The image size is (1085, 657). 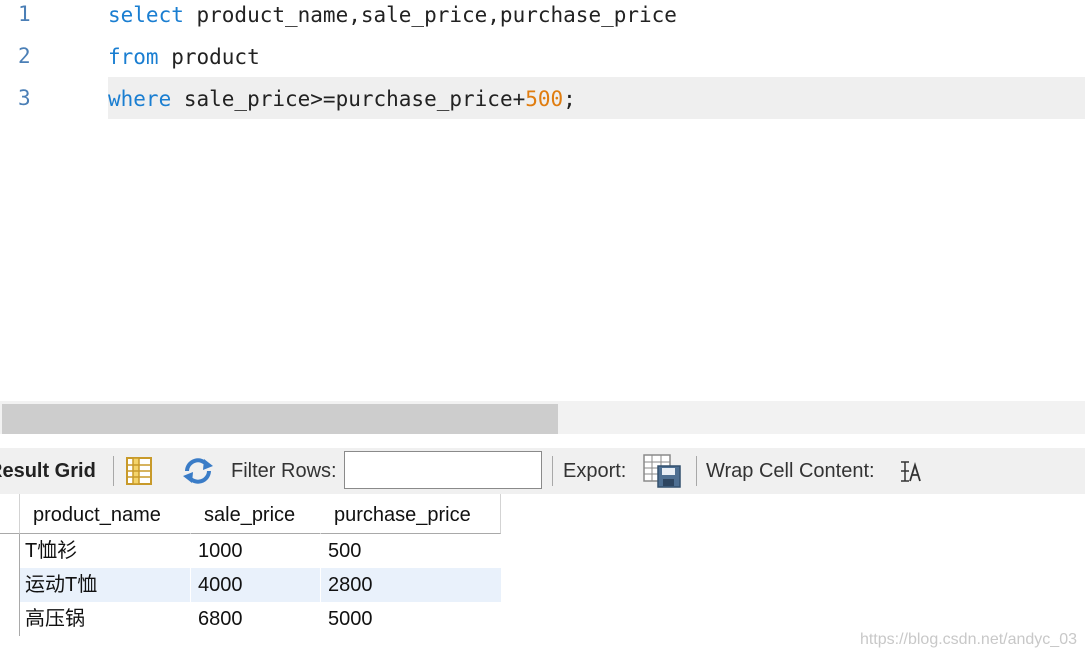 I want to click on refresh-icon, so click(x=198, y=471).